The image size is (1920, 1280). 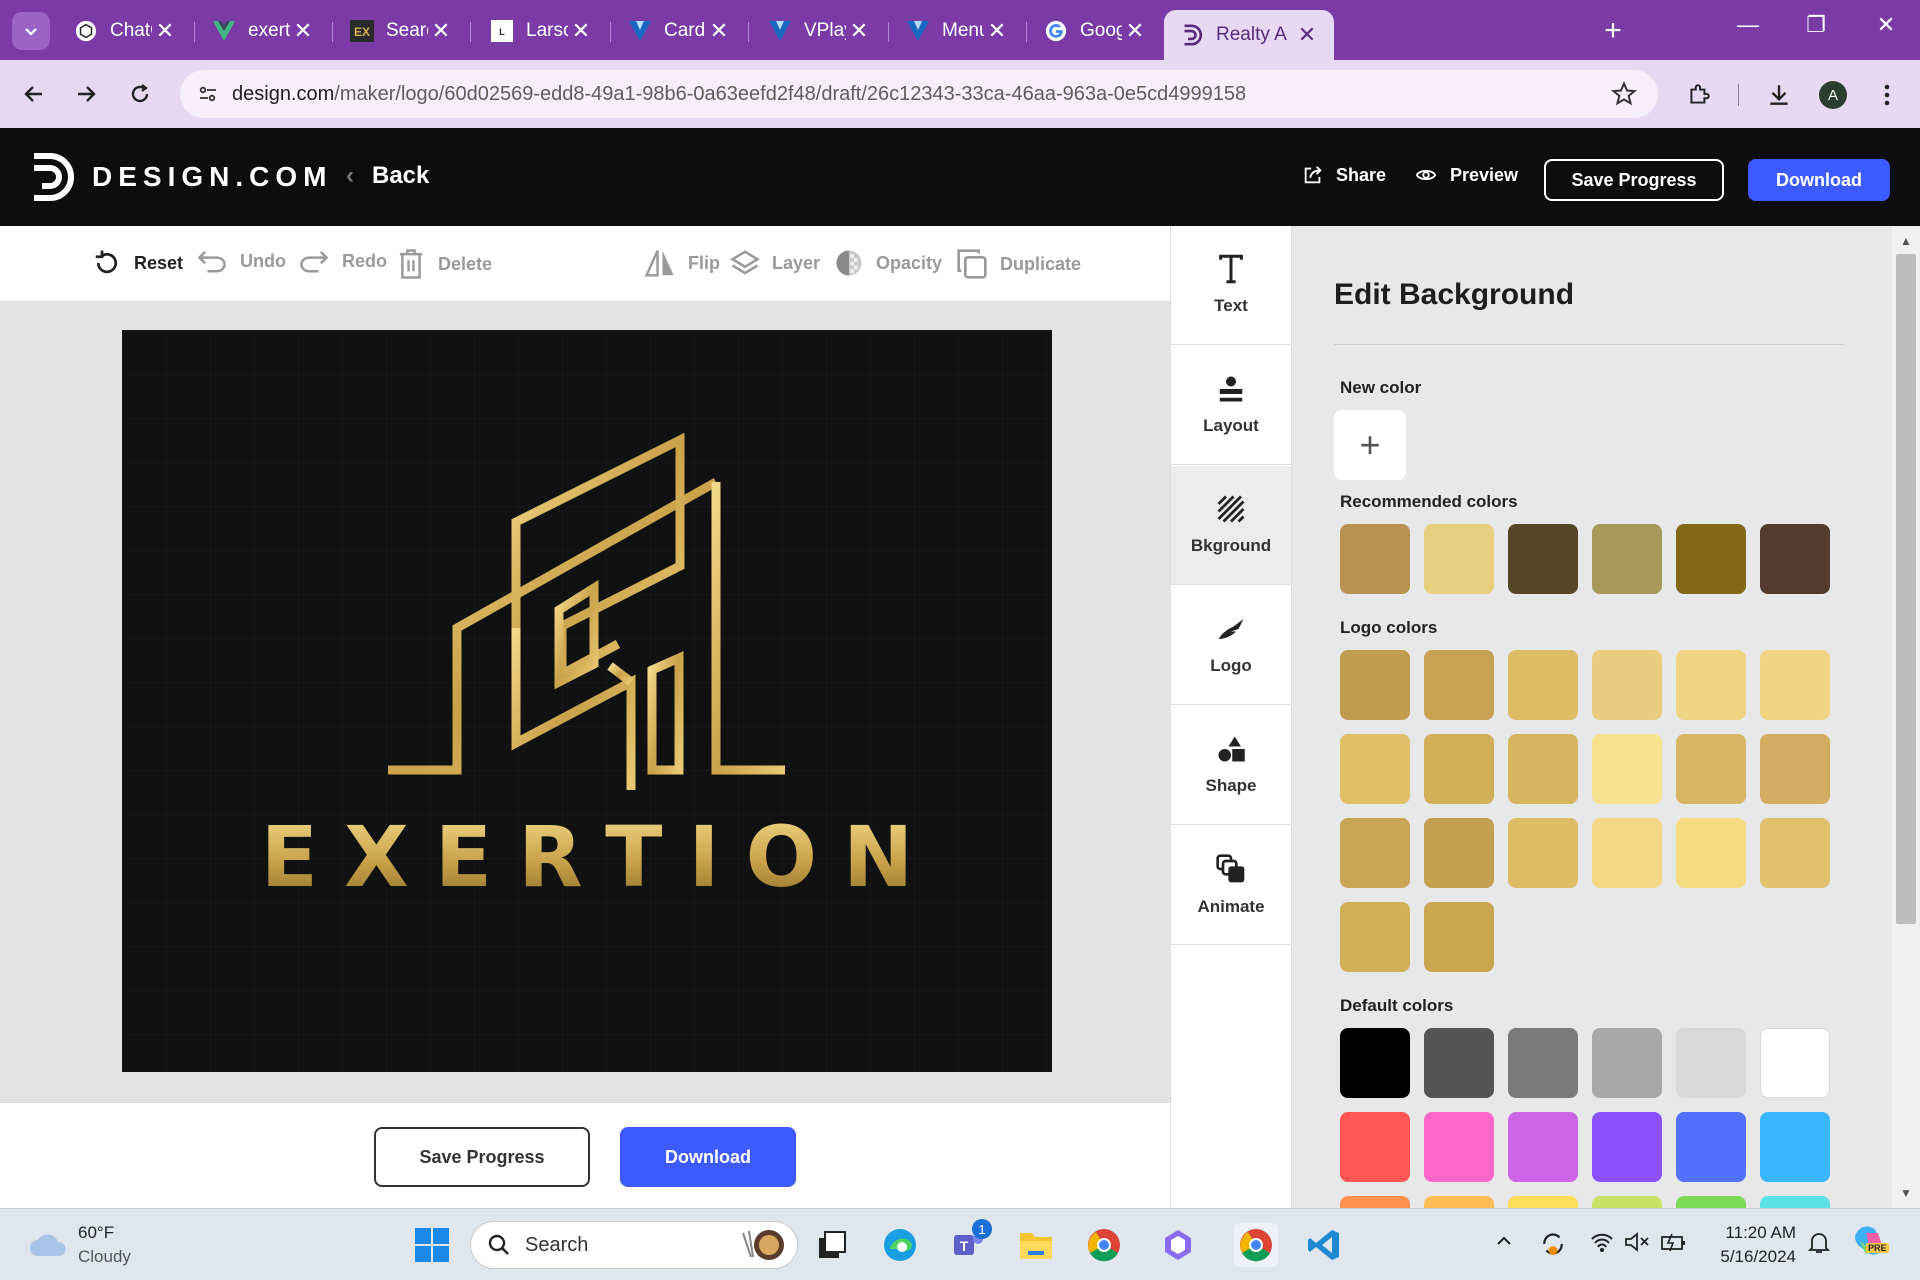 I want to click on profile-button: A, so click(x=1833, y=95).